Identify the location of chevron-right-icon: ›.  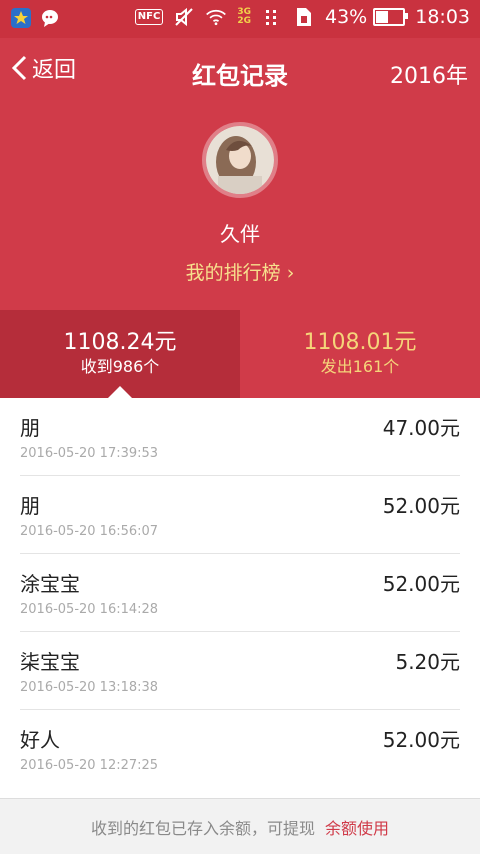
(290, 273).